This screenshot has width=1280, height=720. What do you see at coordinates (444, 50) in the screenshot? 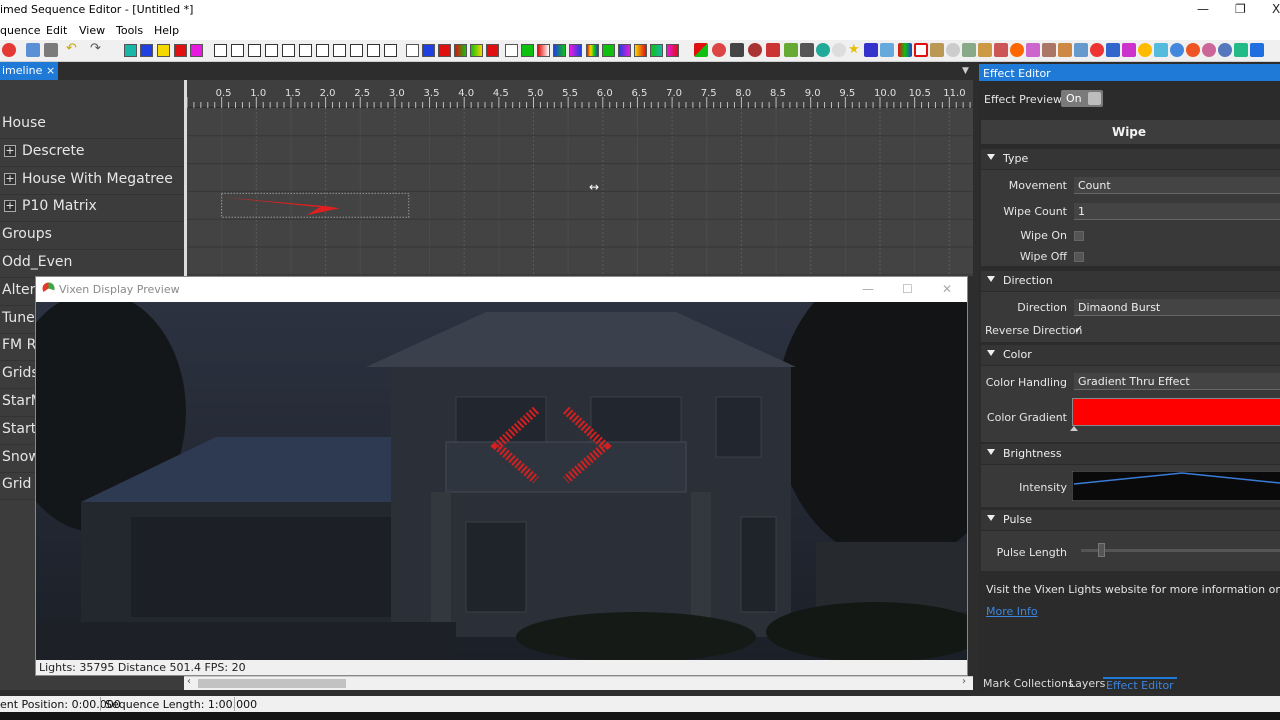
I see `gradient-preset-red` at bounding box center [444, 50].